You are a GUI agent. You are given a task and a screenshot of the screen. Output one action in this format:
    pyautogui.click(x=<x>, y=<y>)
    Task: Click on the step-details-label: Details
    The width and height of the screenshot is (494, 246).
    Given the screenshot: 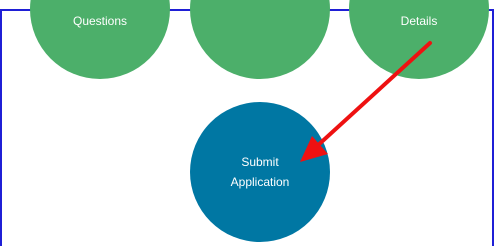 What is the action you would take?
    pyautogui.click(x=419, y=21)
    